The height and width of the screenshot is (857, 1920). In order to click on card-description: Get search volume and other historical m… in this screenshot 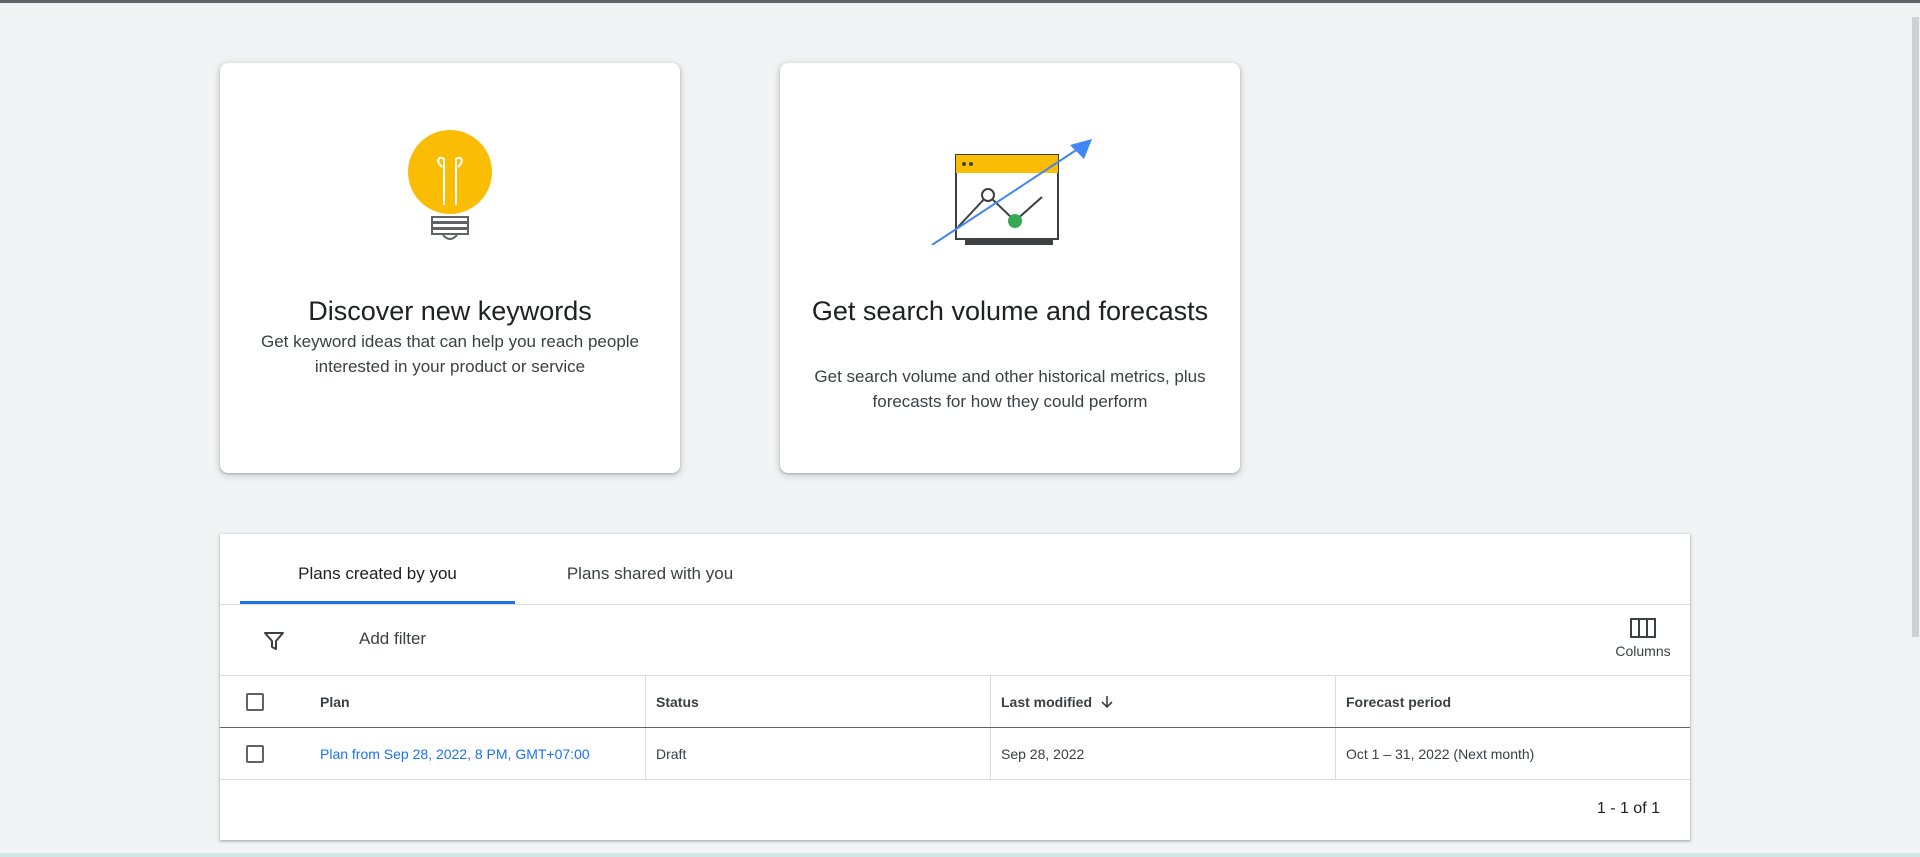, I will do `click(1010, 389)`.